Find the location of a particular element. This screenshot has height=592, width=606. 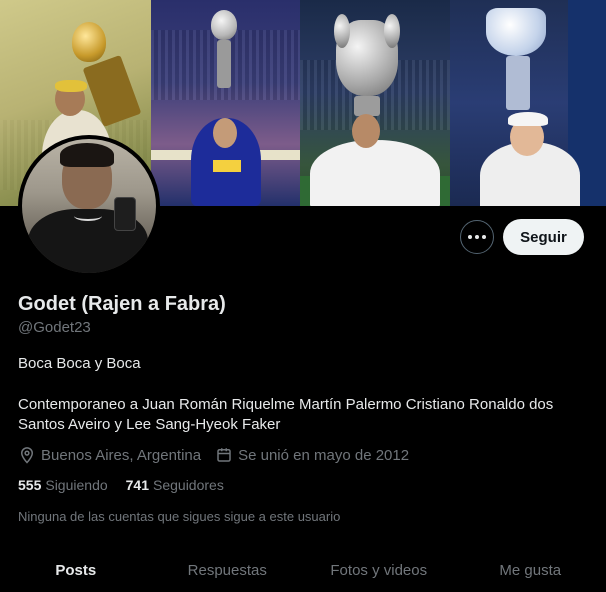

bio-line-1: Boca Boca y Boca is located at coordinates (79, 363).